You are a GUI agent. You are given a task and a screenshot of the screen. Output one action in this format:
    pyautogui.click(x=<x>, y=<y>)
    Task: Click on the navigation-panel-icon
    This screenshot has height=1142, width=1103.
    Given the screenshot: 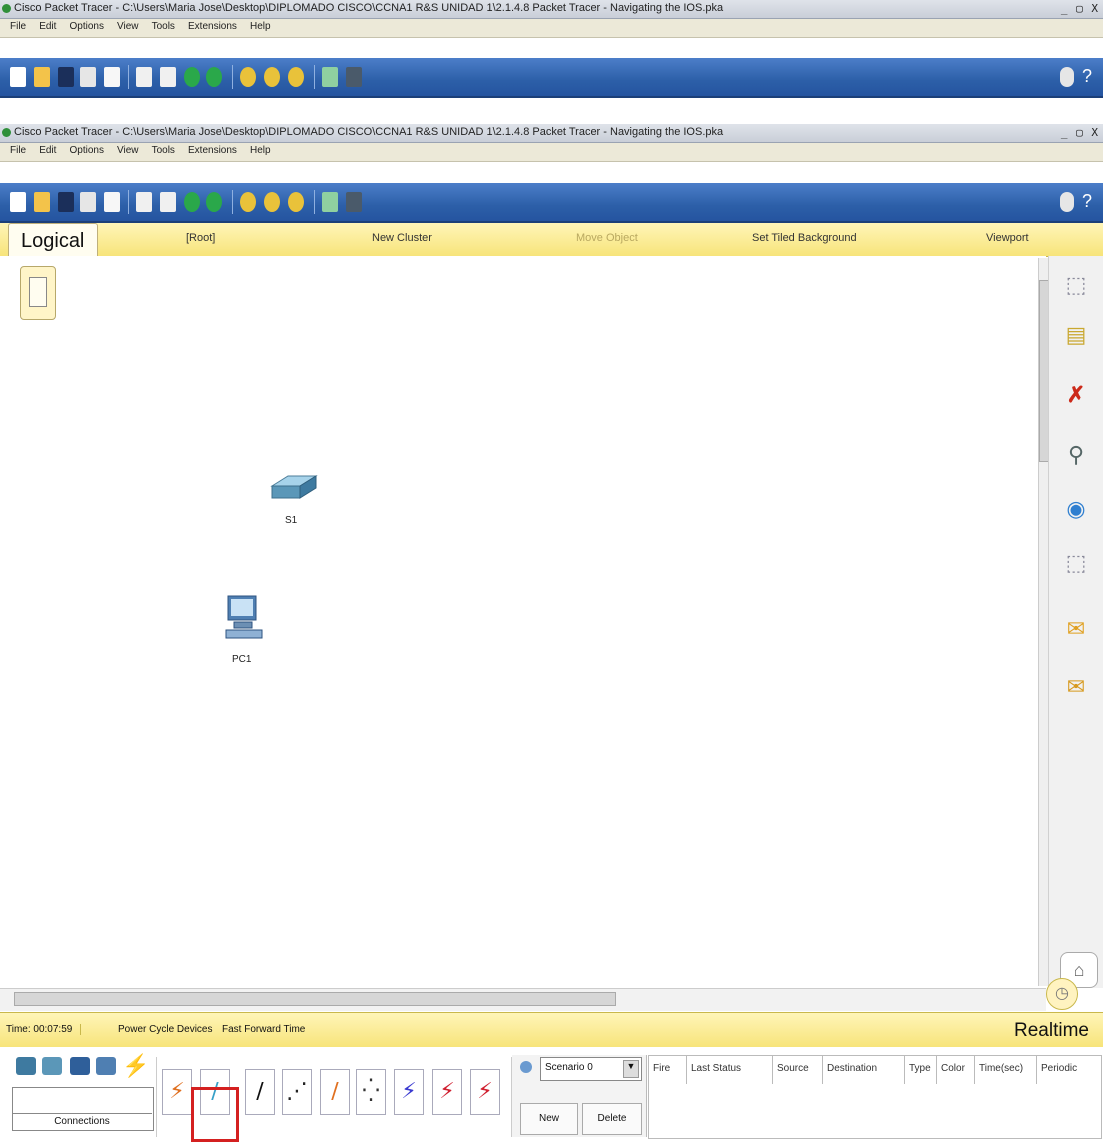 What is the action you would take?
    pyautogui.click(x=38, y=293)
    